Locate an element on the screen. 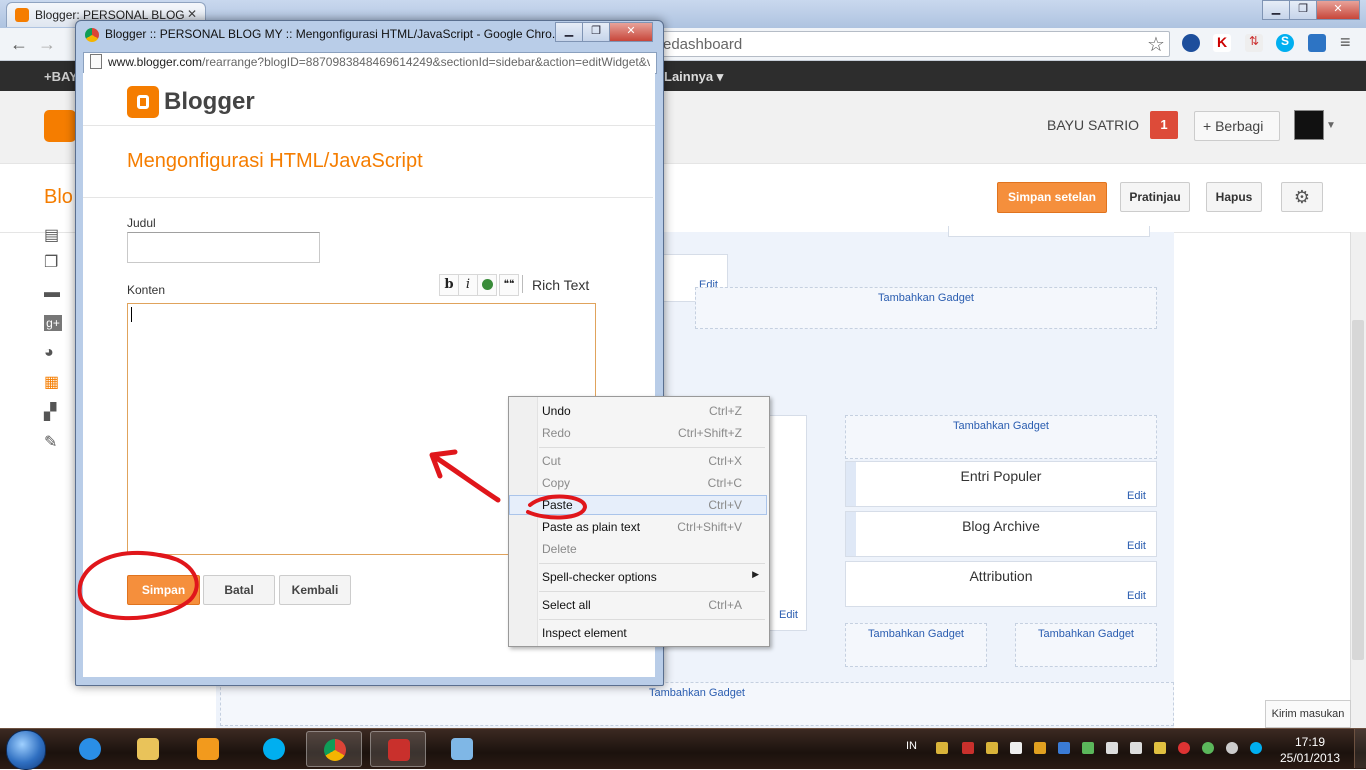 The height and width of the screenshot is (770, 1366). chrome-icon is located at coordinates (335, 750).